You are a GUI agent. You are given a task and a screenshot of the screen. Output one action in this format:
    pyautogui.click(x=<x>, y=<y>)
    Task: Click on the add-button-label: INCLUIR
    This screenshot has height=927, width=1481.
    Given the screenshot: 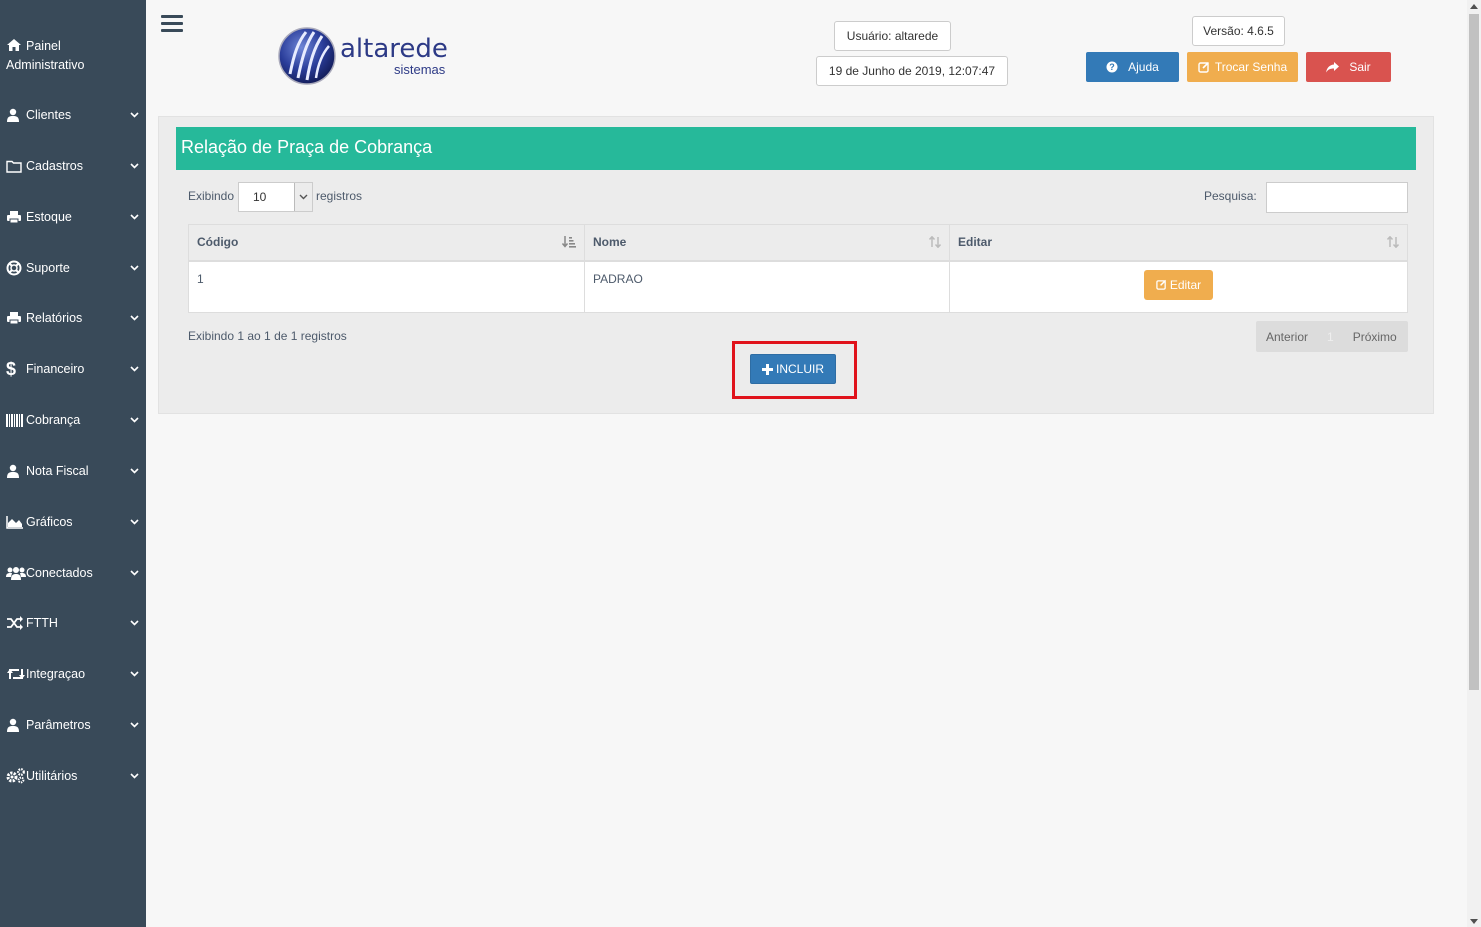 What is the action you would take?
    pyautogui.click(x=799, y=369)
    